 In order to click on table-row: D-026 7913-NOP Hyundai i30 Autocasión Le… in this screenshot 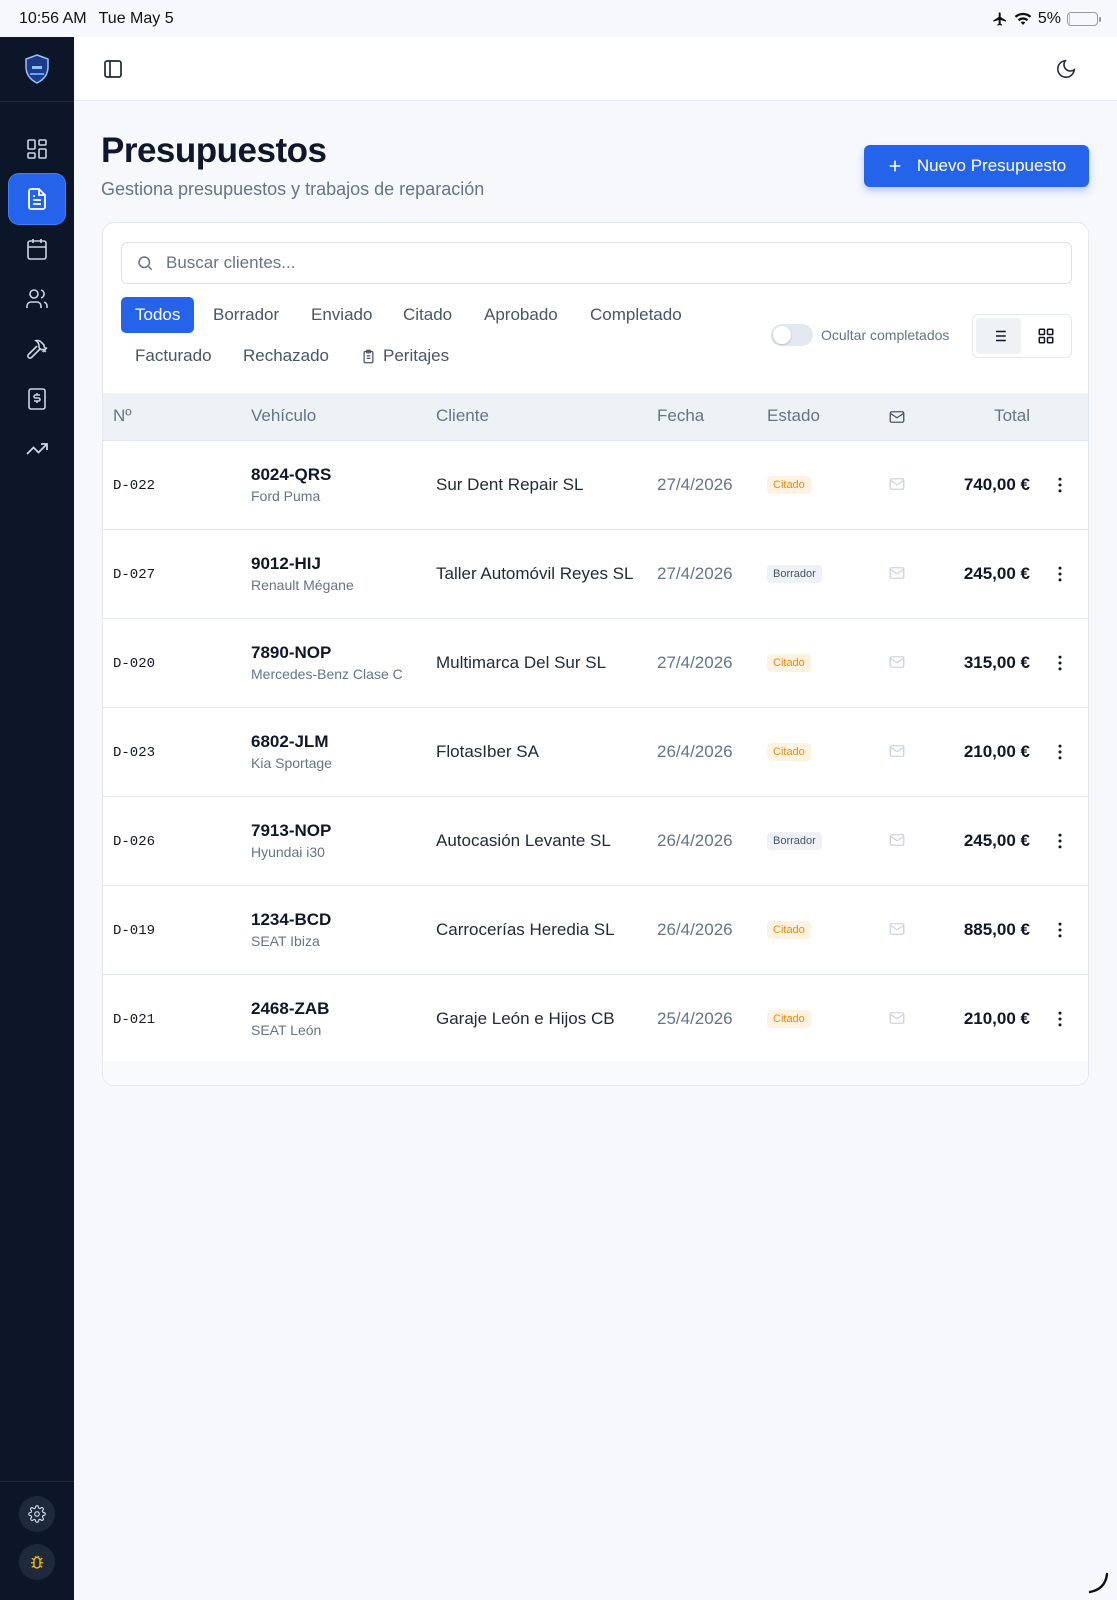, I will do `click(595, 840)`.